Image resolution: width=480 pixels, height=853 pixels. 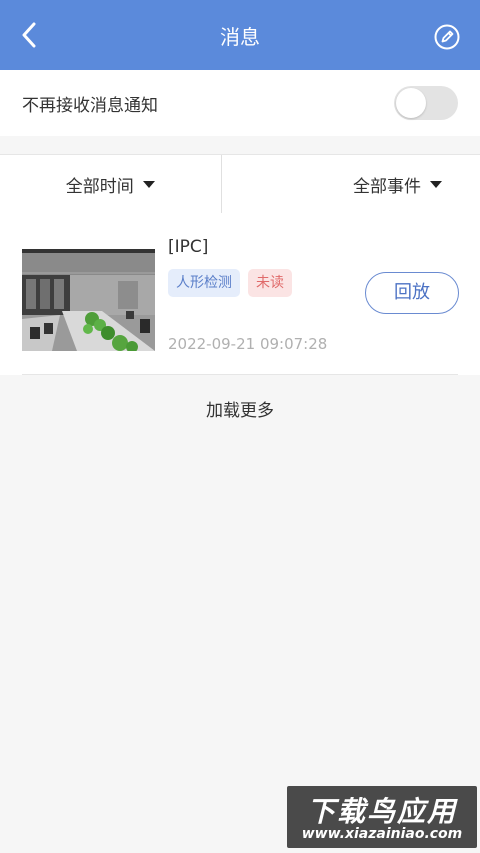 I want to click on event-filter-label: 全部事件, so click(x=387, y=186).